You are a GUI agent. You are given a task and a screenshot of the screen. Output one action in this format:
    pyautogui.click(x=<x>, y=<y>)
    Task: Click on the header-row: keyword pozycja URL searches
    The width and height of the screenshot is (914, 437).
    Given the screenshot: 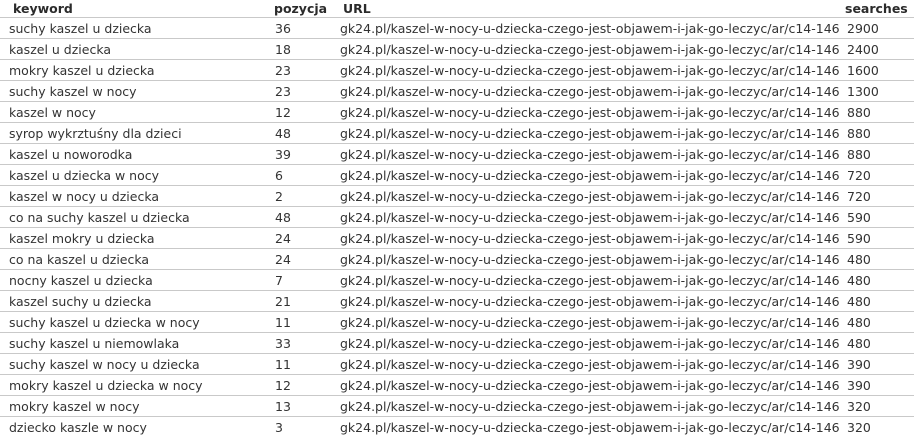 What is the action you would take?
    pyautogui.click(x=457, y=9)
    